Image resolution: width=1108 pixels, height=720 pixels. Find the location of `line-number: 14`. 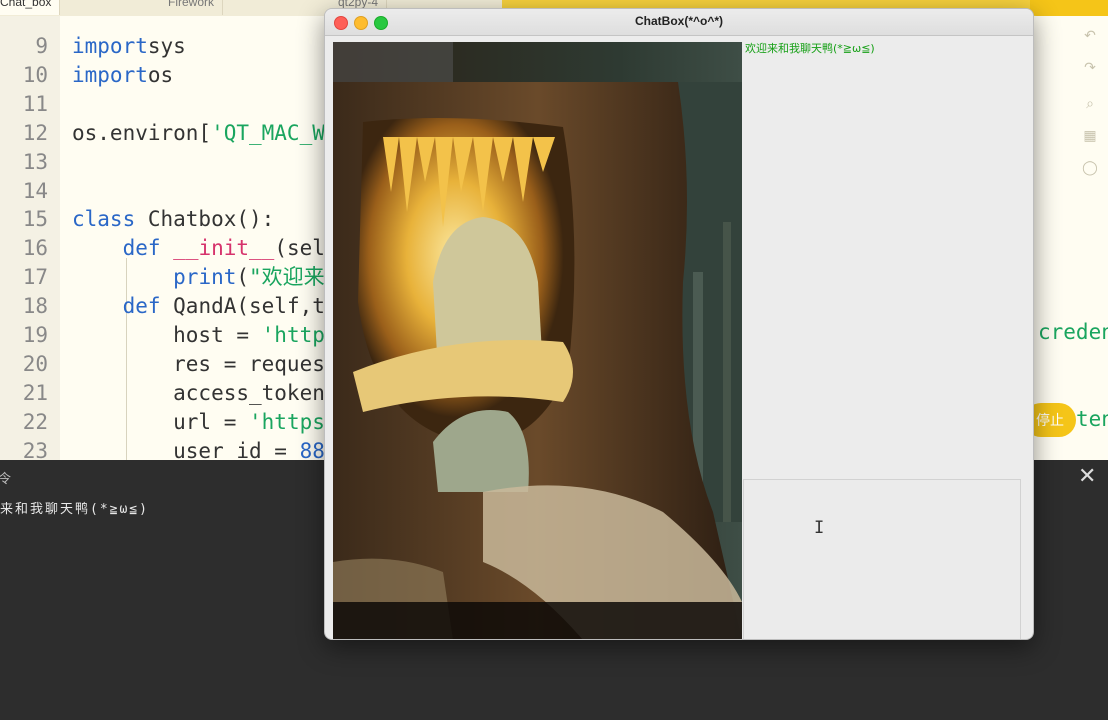

line-number: 14 is located at coordinates (35, 190).